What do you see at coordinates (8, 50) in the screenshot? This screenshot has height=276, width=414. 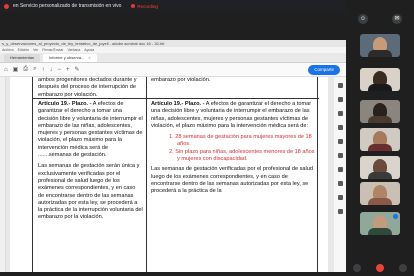 I see `menu-archivo: Archivo` at bounding box center [8, 50].